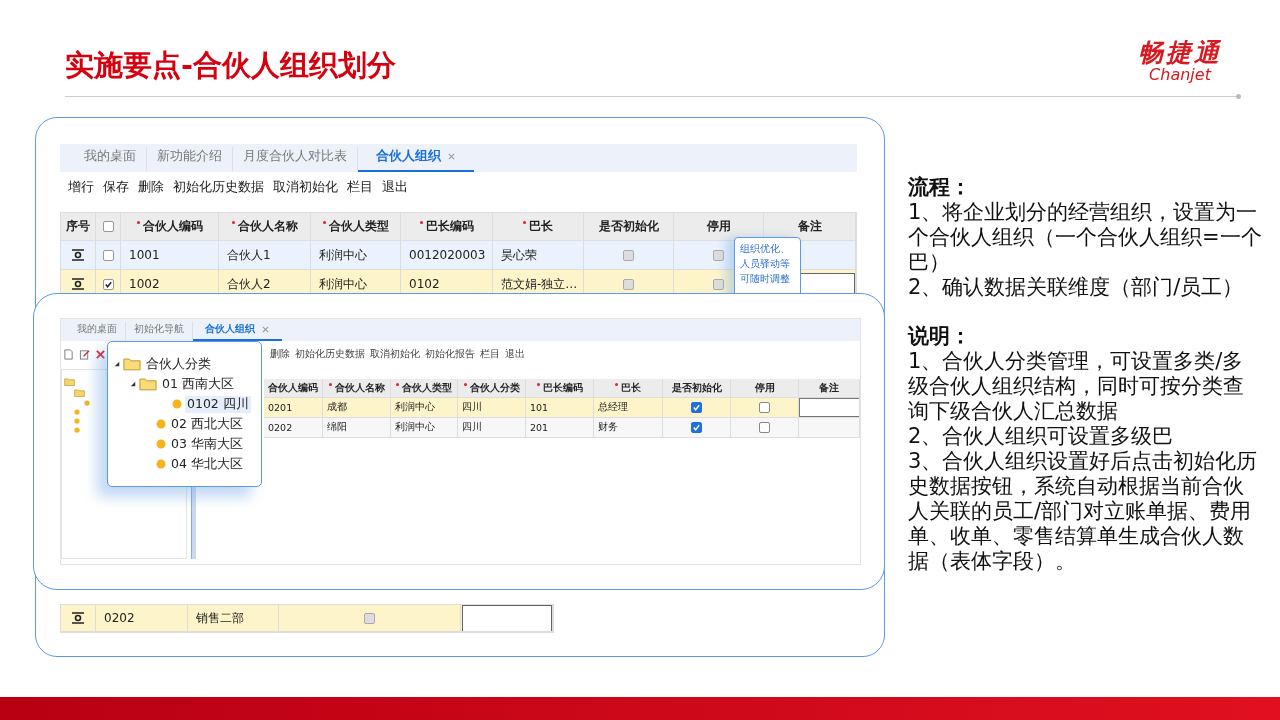  I want to click on tree-item: 01 西南大区, so click(198, 384).